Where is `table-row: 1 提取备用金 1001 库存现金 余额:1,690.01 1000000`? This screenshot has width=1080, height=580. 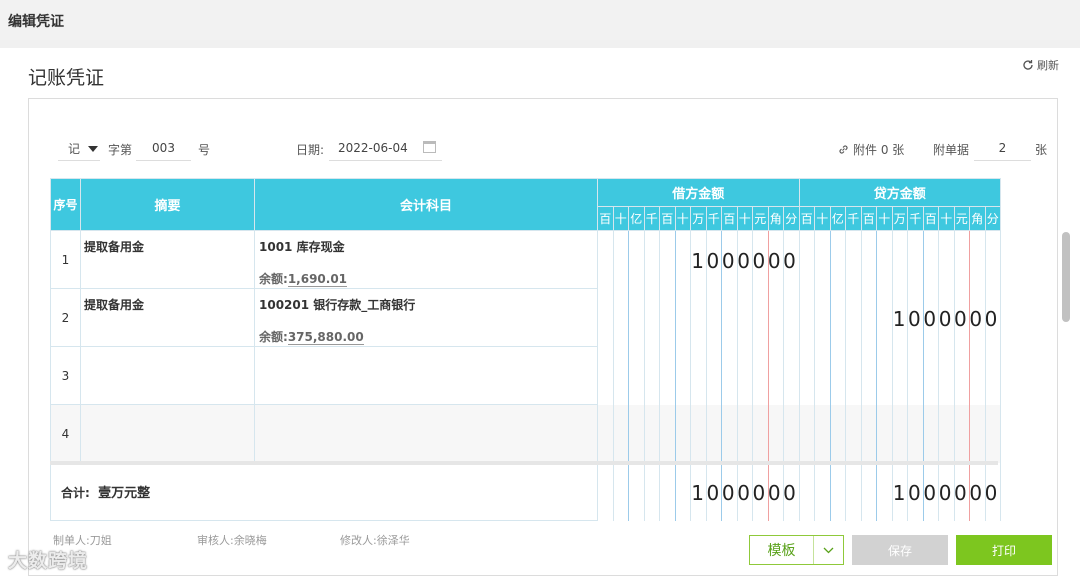
table-row: 1 提取备用金 1001 库存现金 余额:1,690.01 1000000 is located at coordinates (525, 259).